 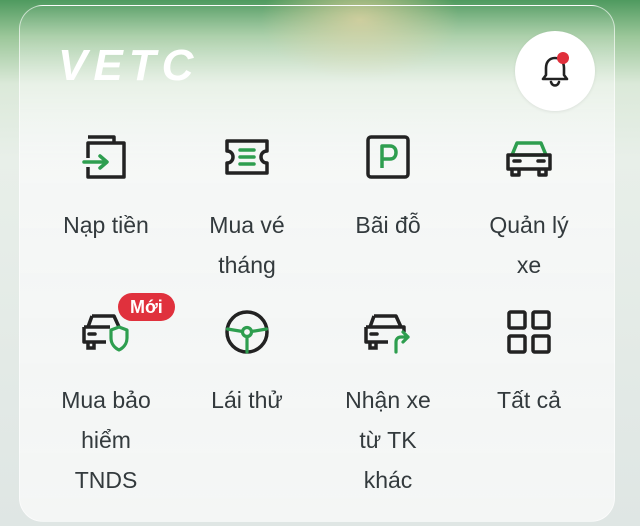 What do you see at coordinates (529, 208) in the screenshot?
I see `menu-item-quan-ly-xe: Quản lý xe` at bounding box center [529, 208].